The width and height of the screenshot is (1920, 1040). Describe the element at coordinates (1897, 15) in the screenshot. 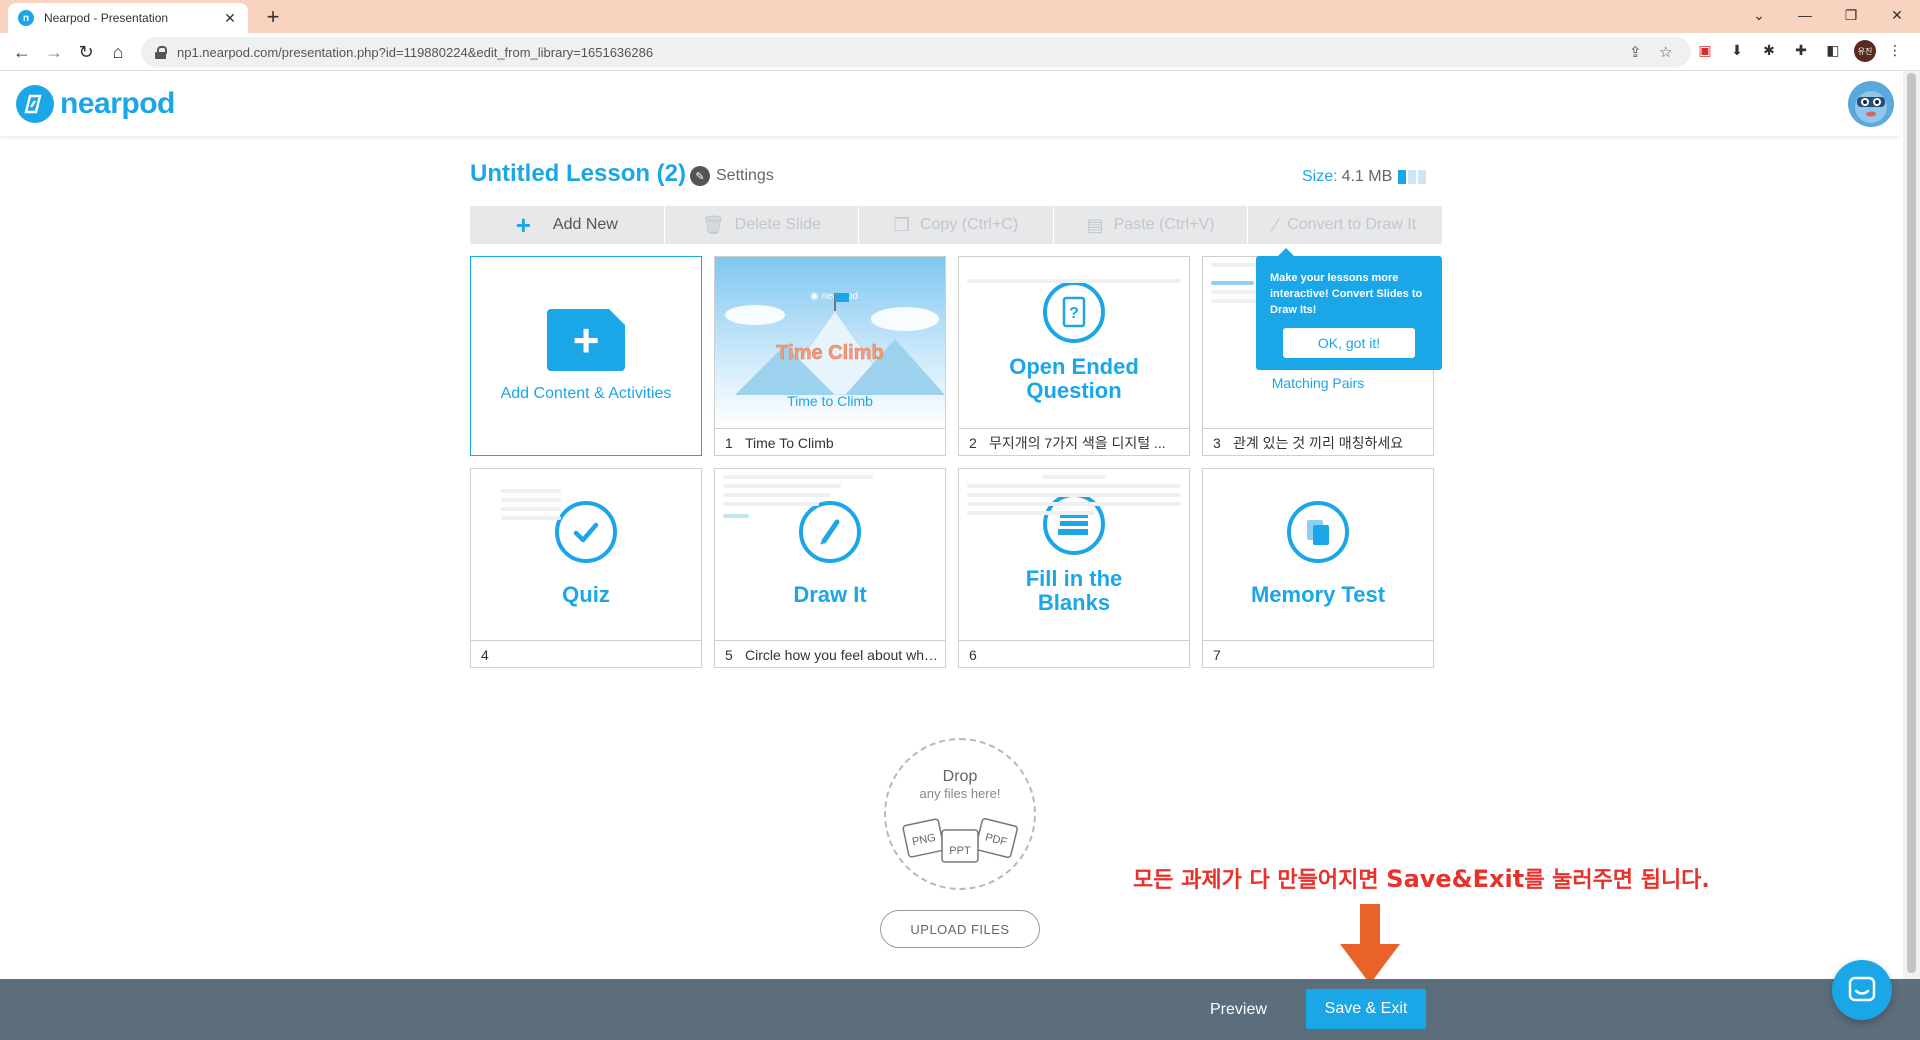

I see `window-close-icon: ✕` at that location.